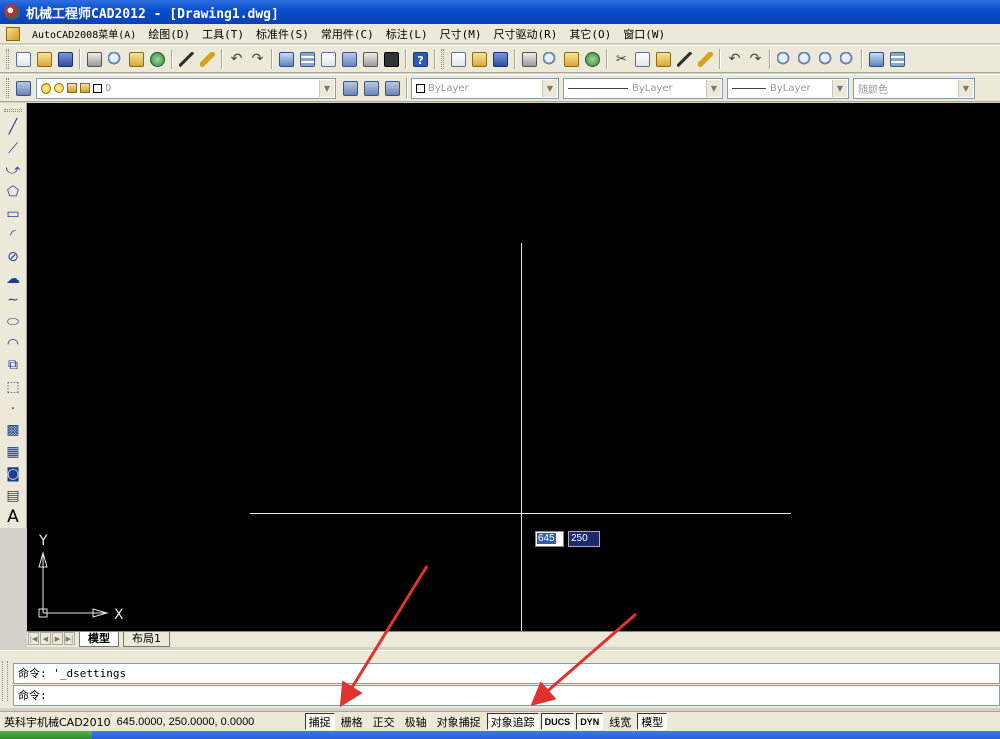 The height and width of the screenshot is (739, 1000). Describe the element at coordinates (13, 387) in the screenshot. I see `make-block-button: ⬚` at that location.